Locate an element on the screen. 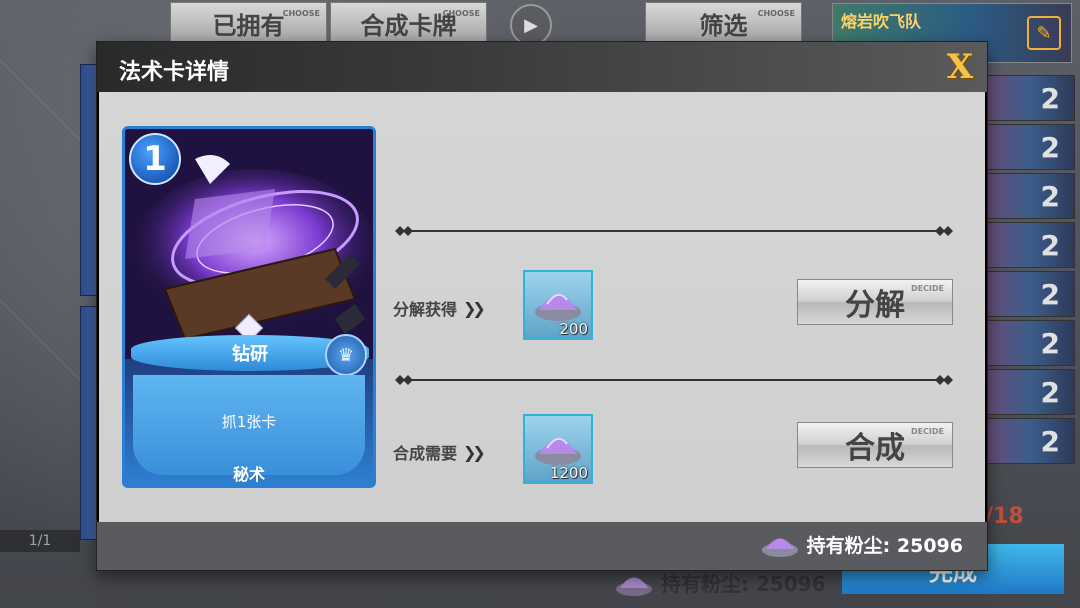  dialog-footer: 持有粉尘: 25096 is located at coordinates (542, 546).